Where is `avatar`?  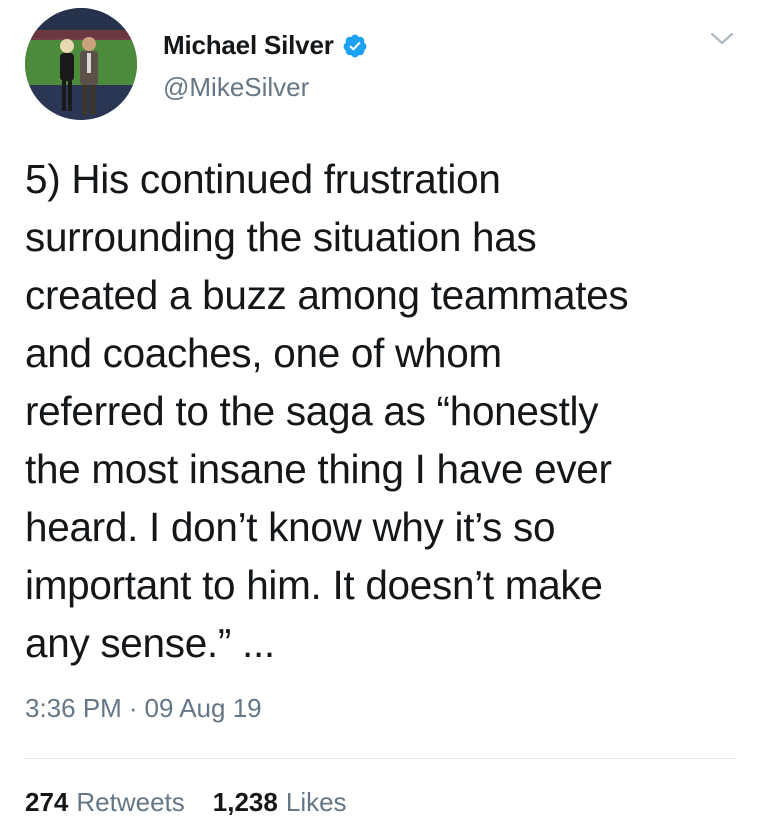 avatar is located at coordinates (81, 64).